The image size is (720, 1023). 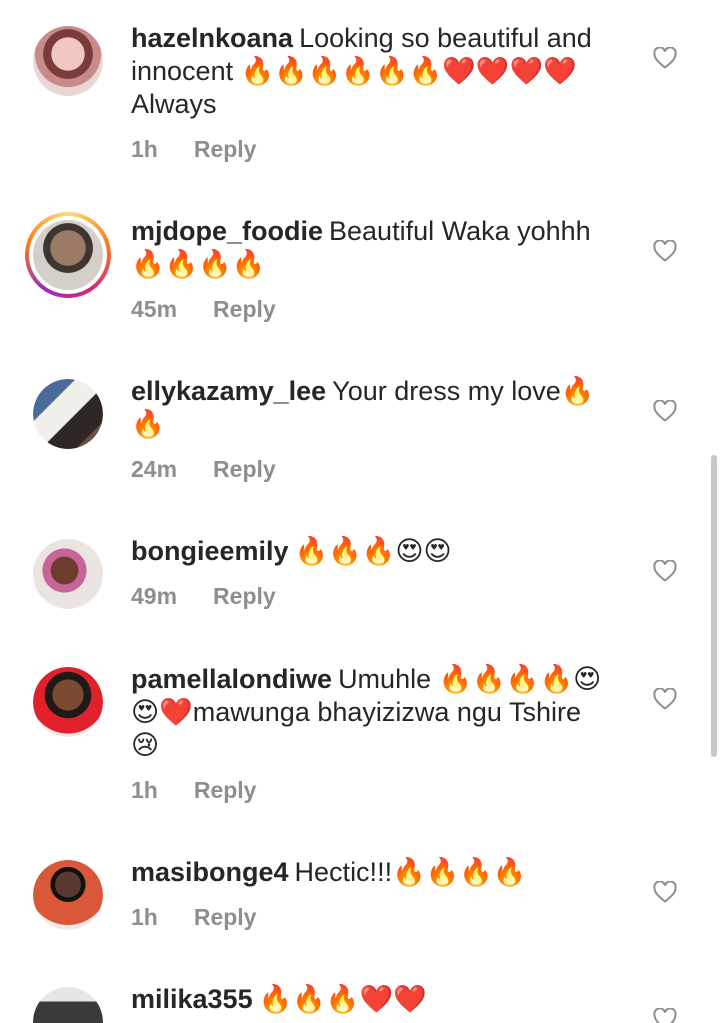 I want to click on comment-username: ellykazamy_lee, so click(x=228, y=391).